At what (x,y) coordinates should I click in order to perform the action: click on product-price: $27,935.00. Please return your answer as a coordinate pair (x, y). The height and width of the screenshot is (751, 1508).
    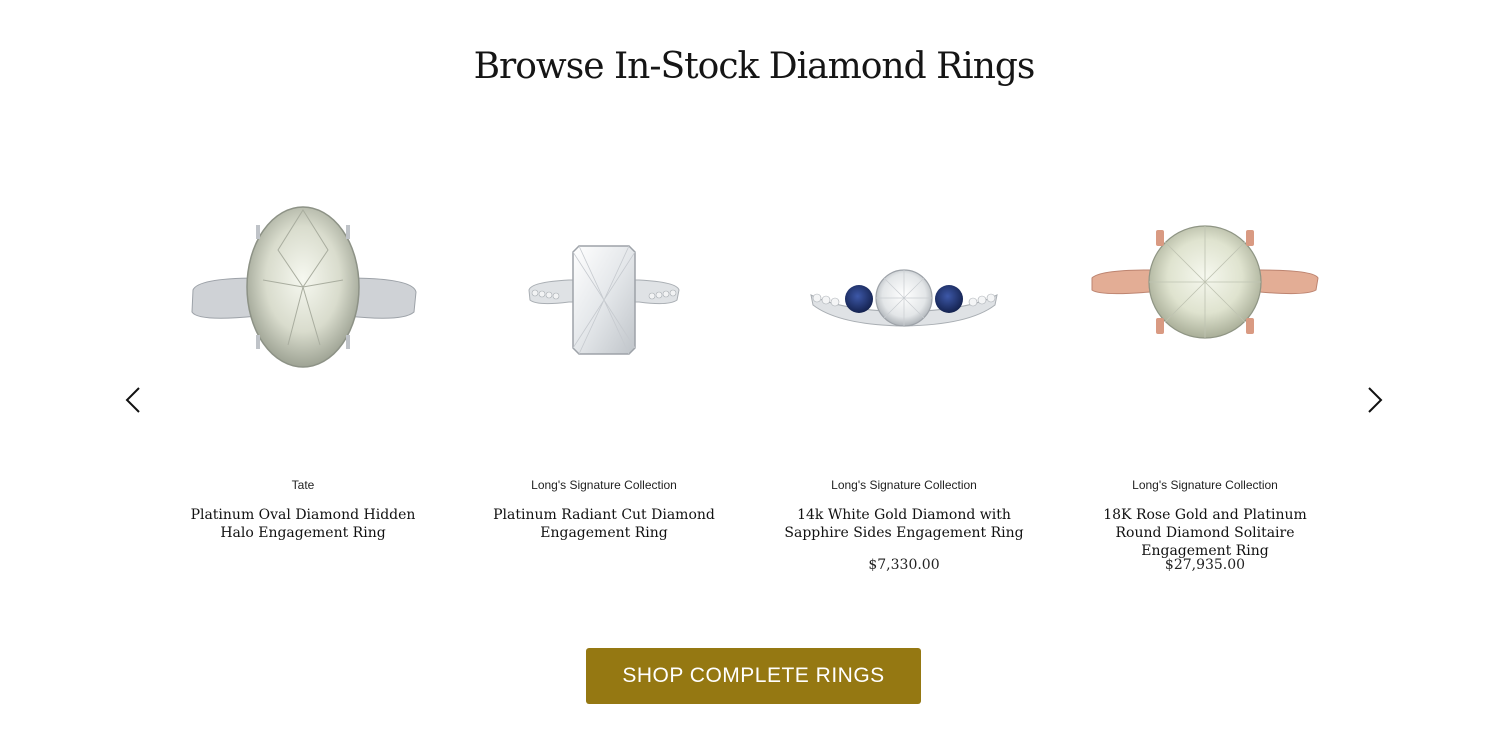
    Looking at the image, I should click on (1205, 565).